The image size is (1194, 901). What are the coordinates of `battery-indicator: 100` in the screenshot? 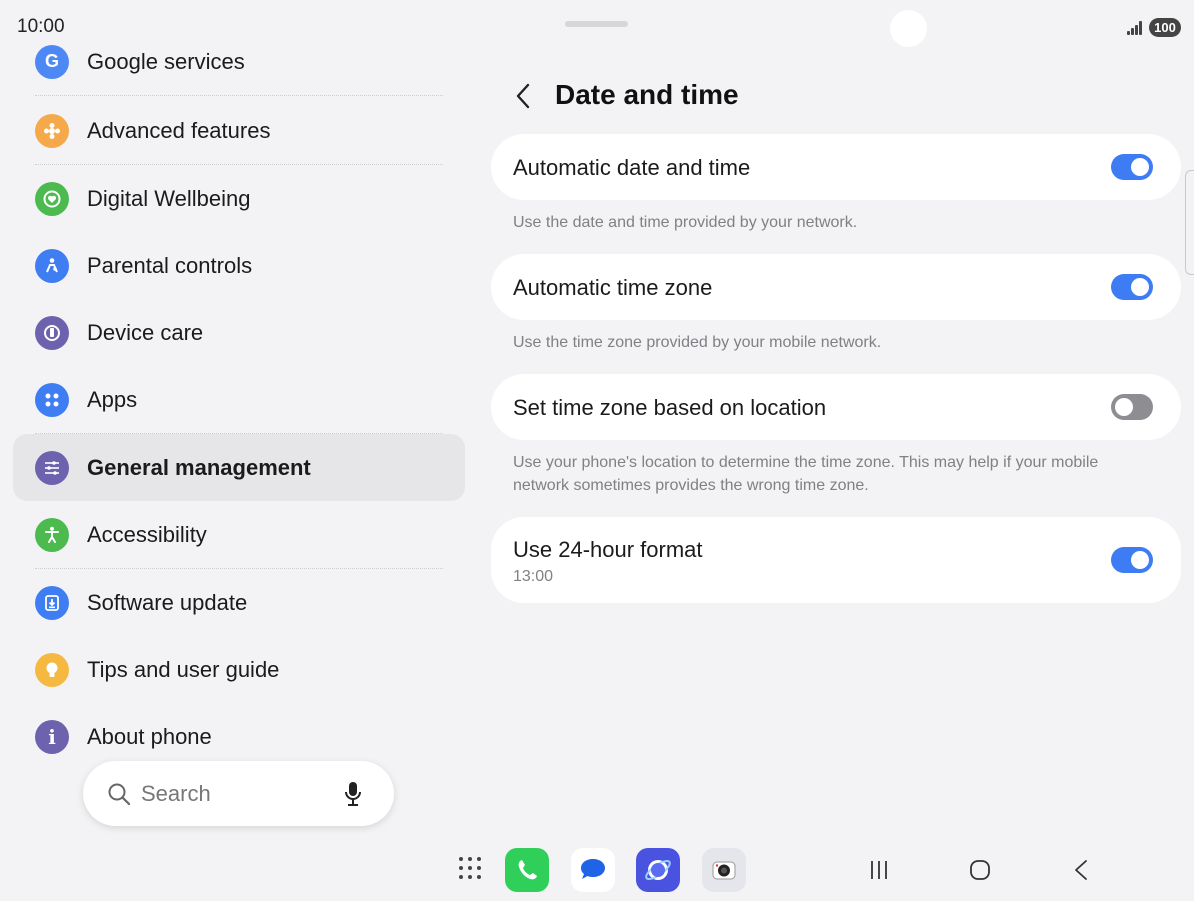 It's located at (1165, 27).